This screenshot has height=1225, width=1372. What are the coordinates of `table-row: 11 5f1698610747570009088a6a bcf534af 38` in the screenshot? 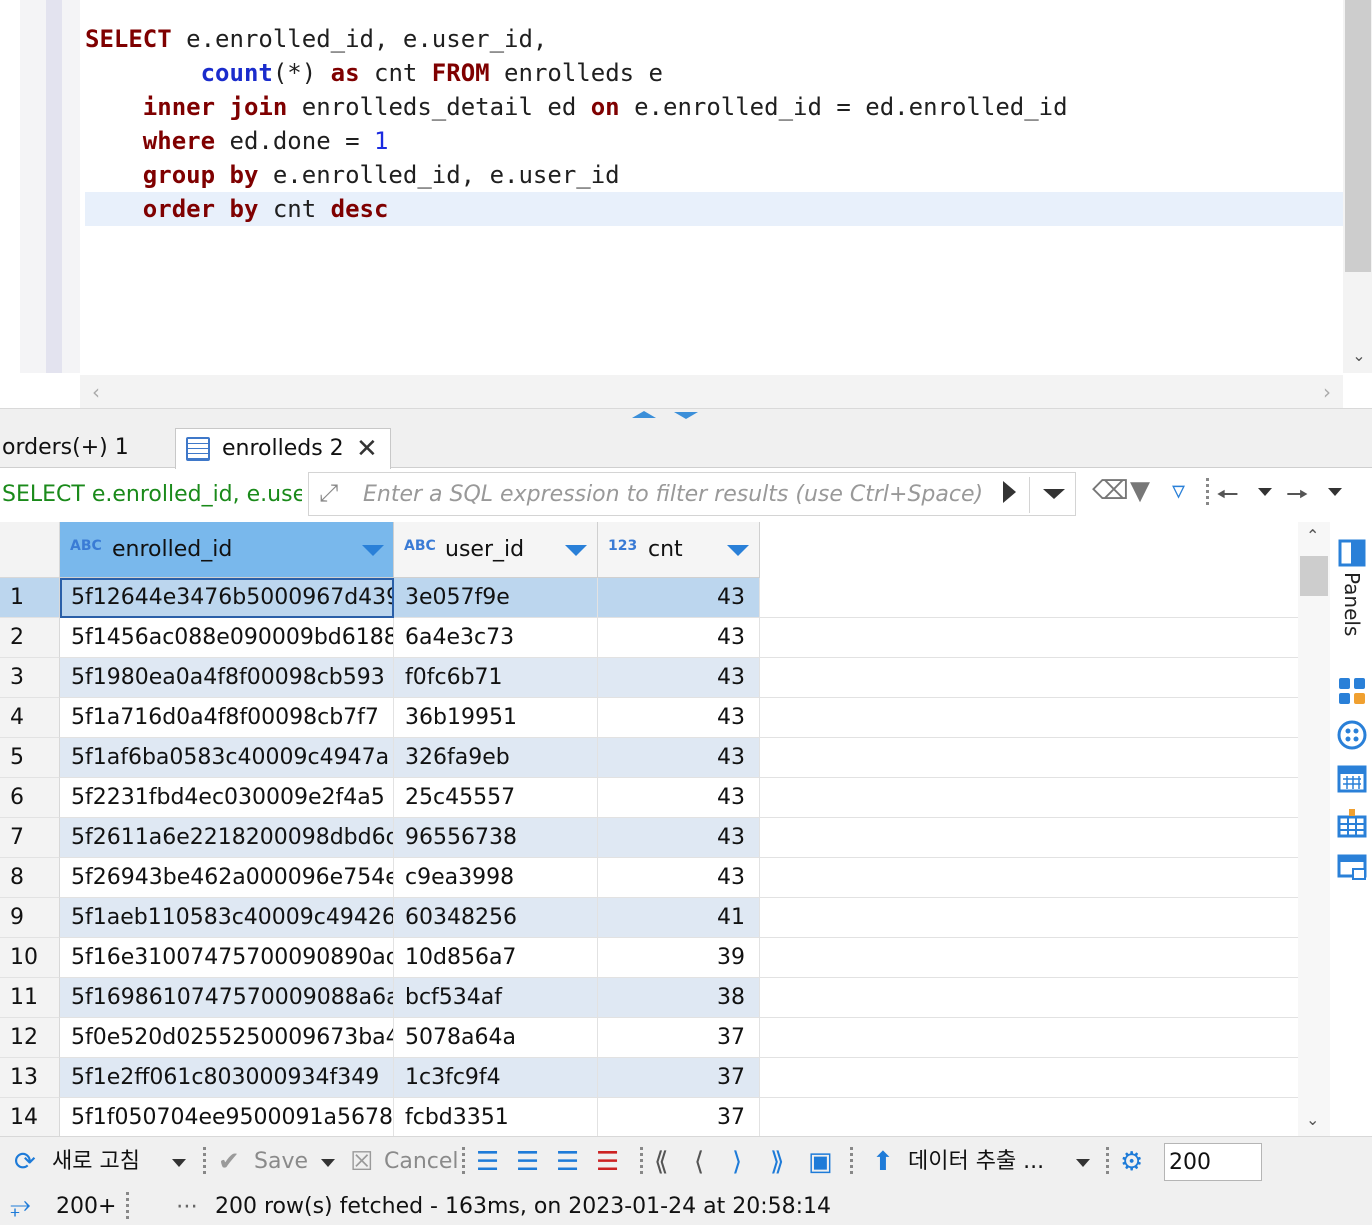 It's located at (649, 998).